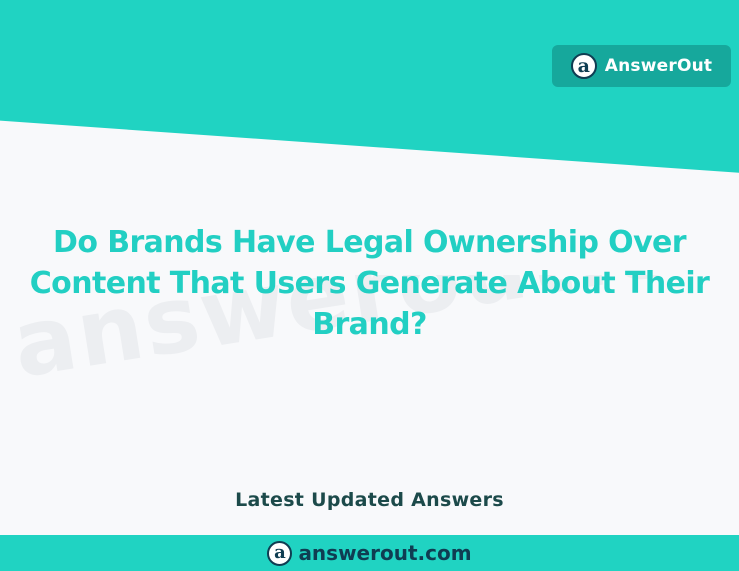 The height and width of the screenshot is (571, 739). Describe the element at coordinates (369, 500) in the screenshot. I see `latest-answers-label: Latest Updated Answers` at that location.